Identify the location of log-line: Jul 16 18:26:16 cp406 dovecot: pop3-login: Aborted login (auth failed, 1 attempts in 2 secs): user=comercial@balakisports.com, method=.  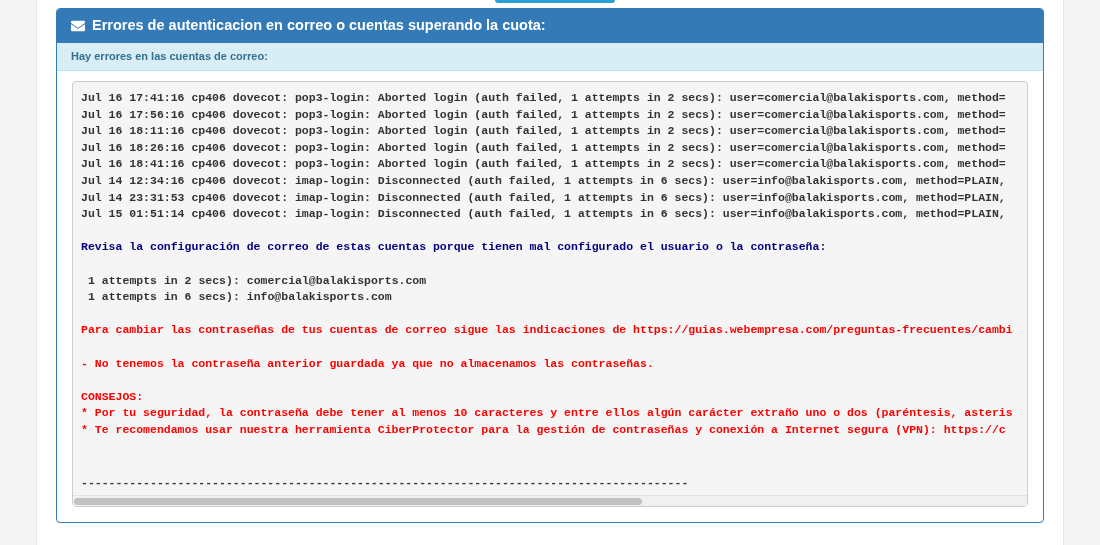
(543, 147).